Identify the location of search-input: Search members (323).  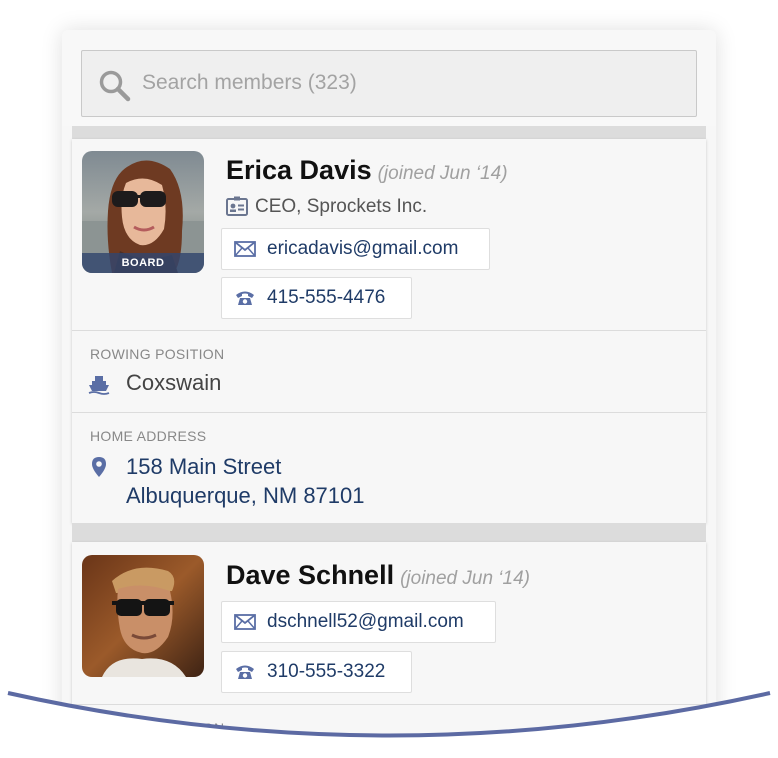
(389, 83).